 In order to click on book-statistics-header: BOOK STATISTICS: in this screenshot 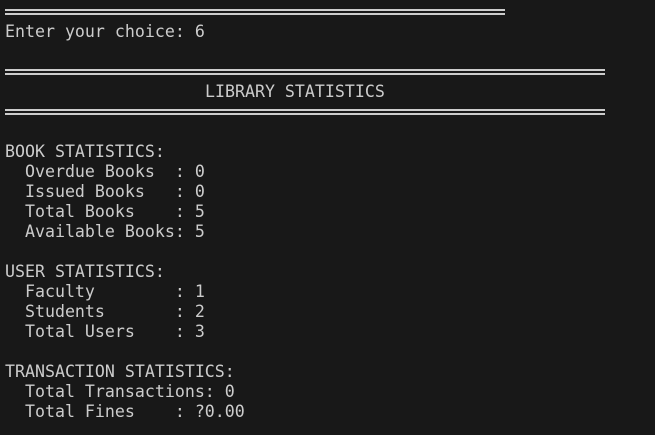, I will do `click(85, 151)`.